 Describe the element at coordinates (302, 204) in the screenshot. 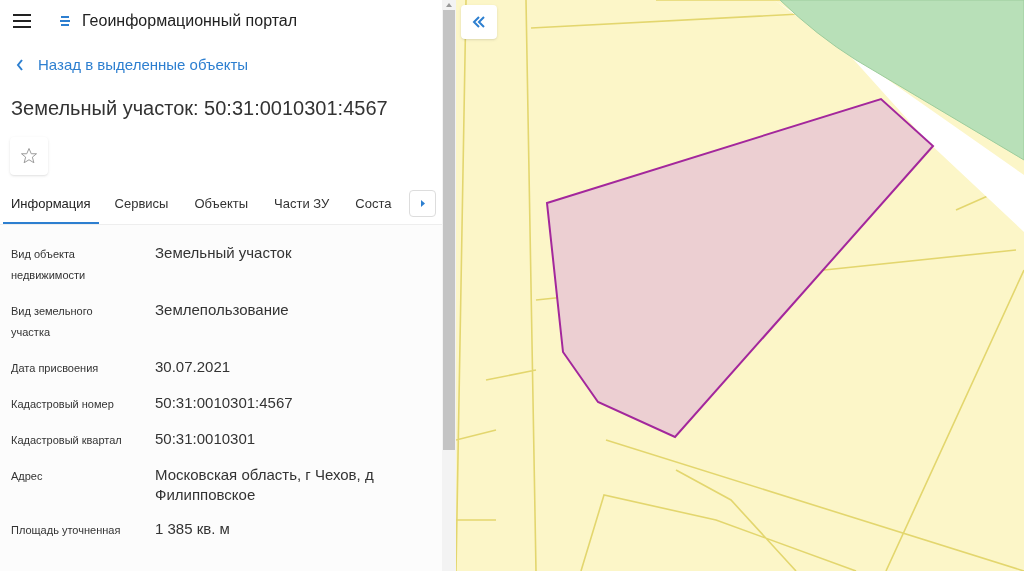

I see `tab: Части ЗУ` at that location.